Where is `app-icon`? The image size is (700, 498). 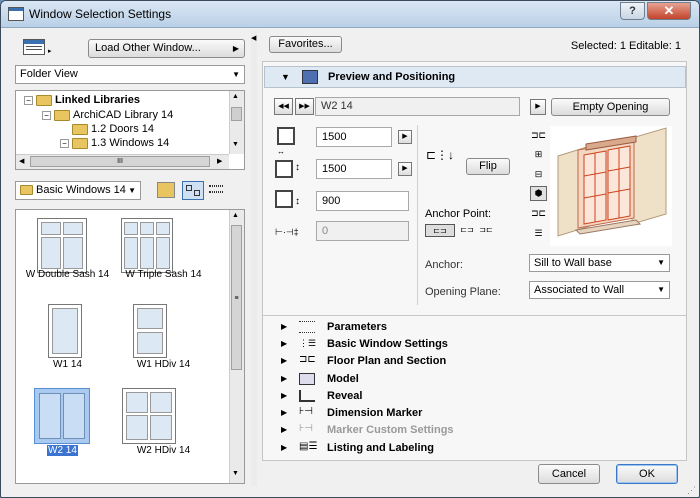
app-icon is located at coordinates (16, 14).